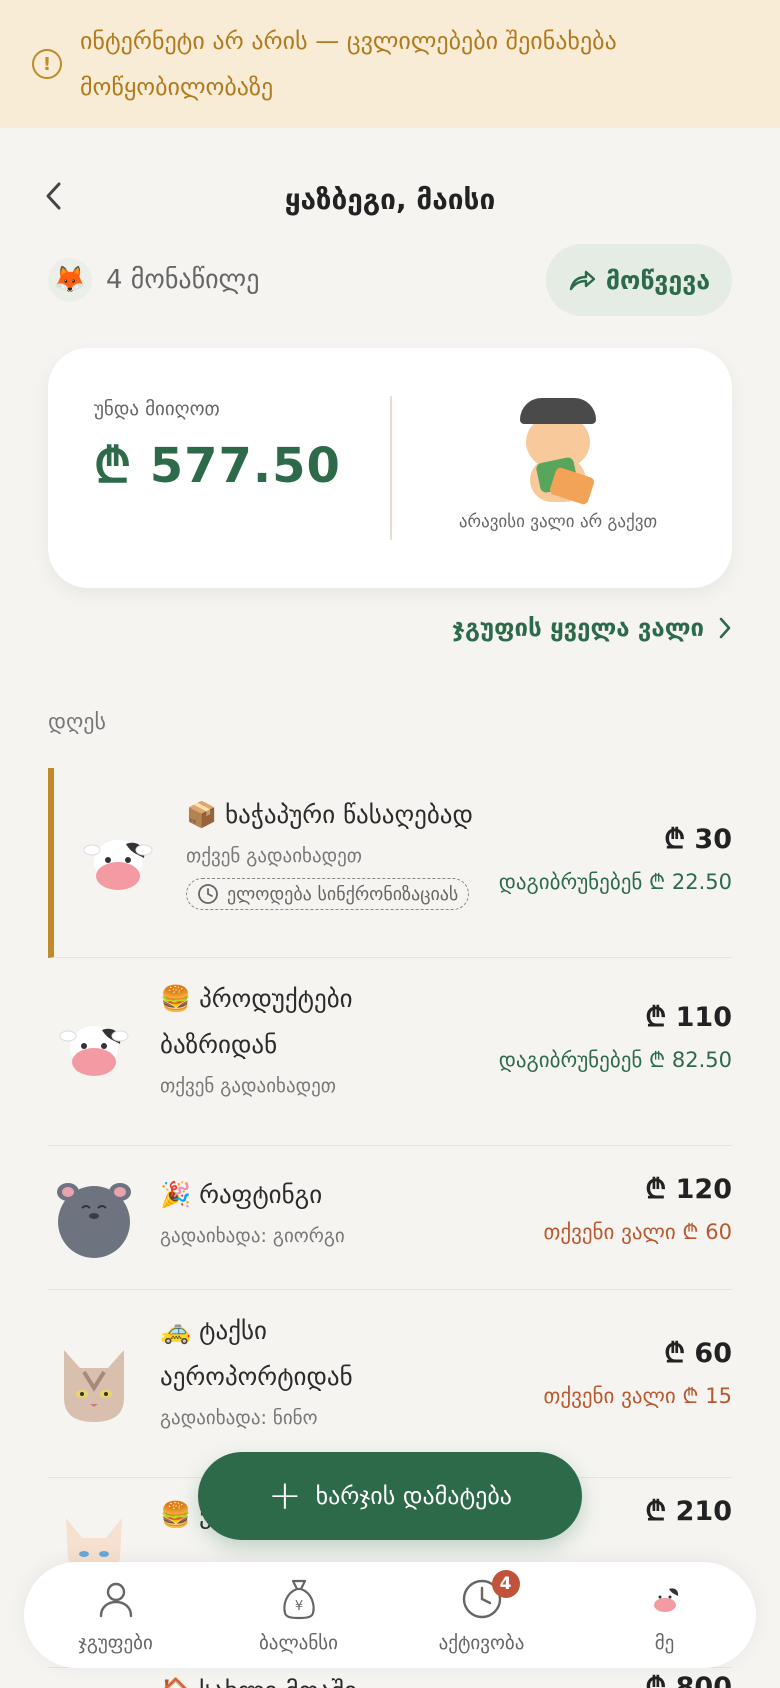  Describe the element at coordinates (70, 280) in the screenshot. I see `group-avatar: 🦊` at that location.